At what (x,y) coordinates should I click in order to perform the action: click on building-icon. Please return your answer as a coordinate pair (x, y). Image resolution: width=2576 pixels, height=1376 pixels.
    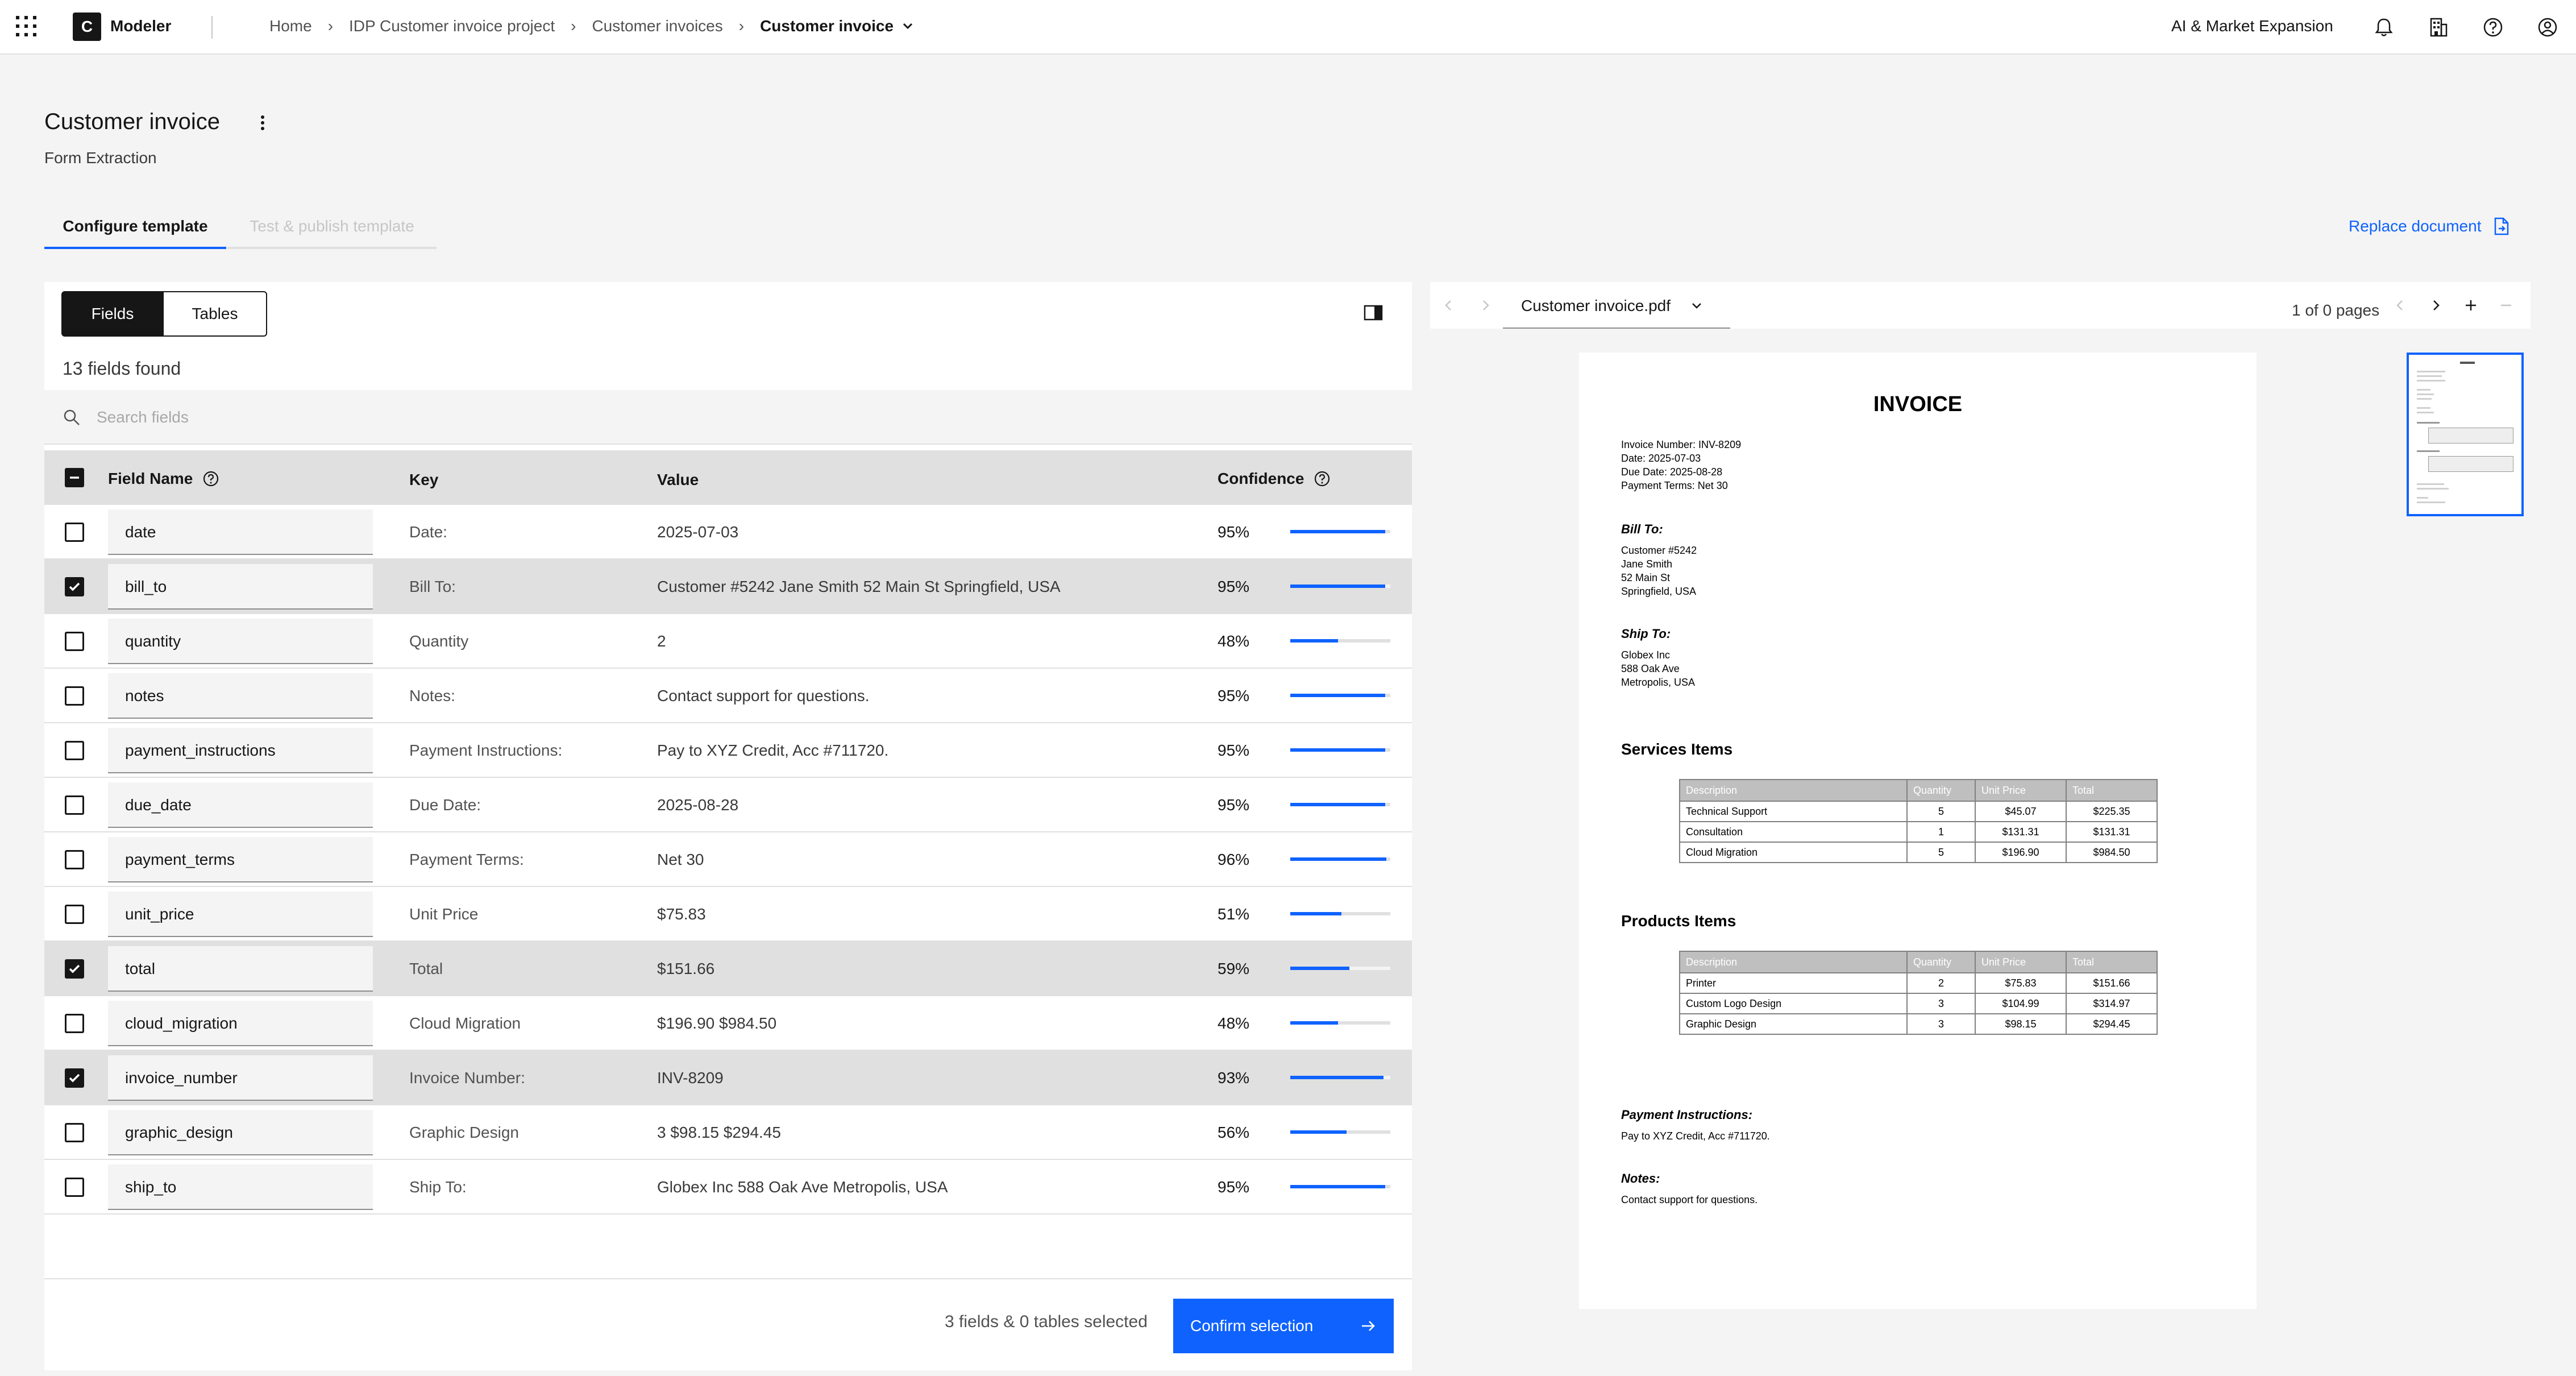
    Looking at the image, I should click on (2438, 28).